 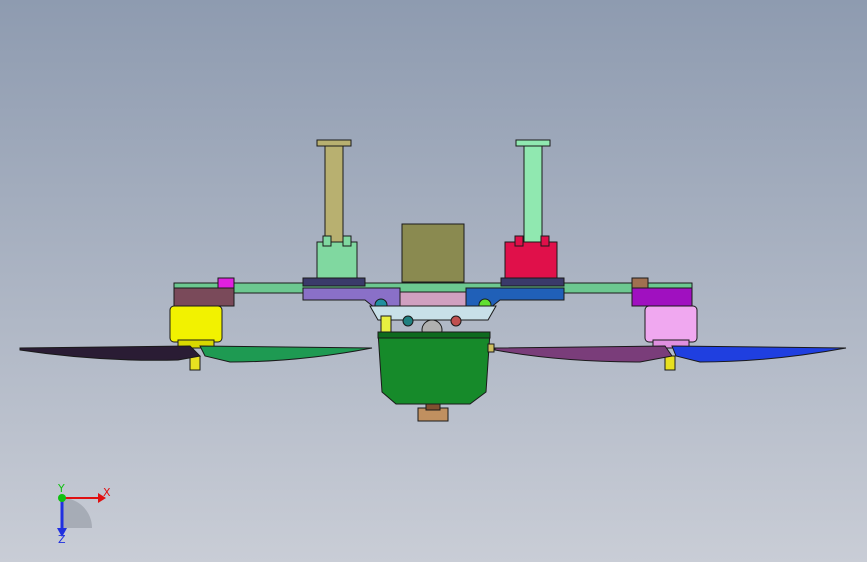 I want to click on right-plate-top, so click(x=532, y=282).